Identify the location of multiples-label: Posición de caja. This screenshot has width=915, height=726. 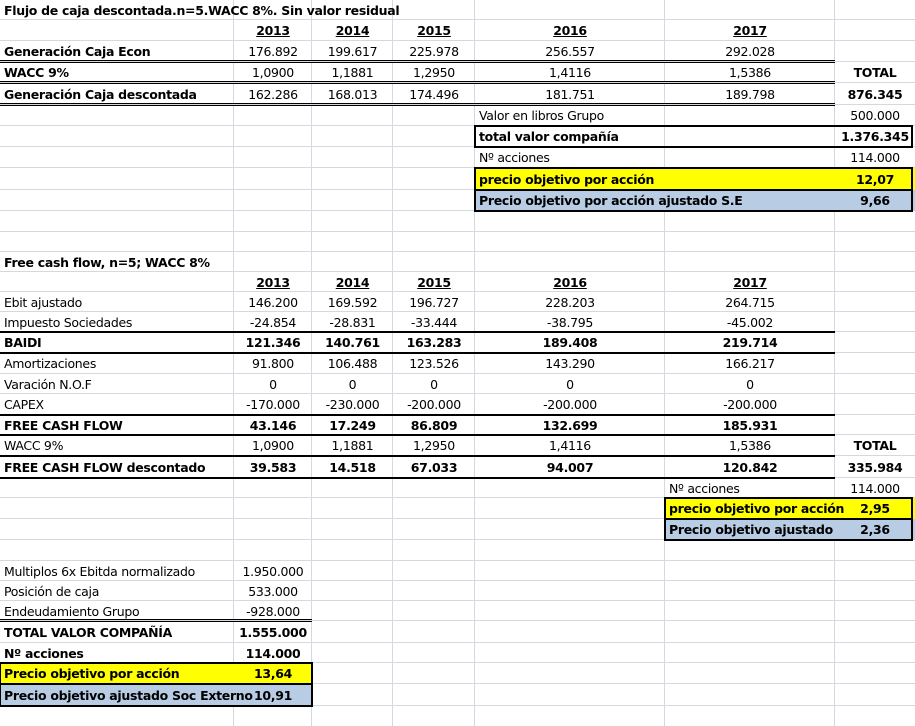
(117, 591).